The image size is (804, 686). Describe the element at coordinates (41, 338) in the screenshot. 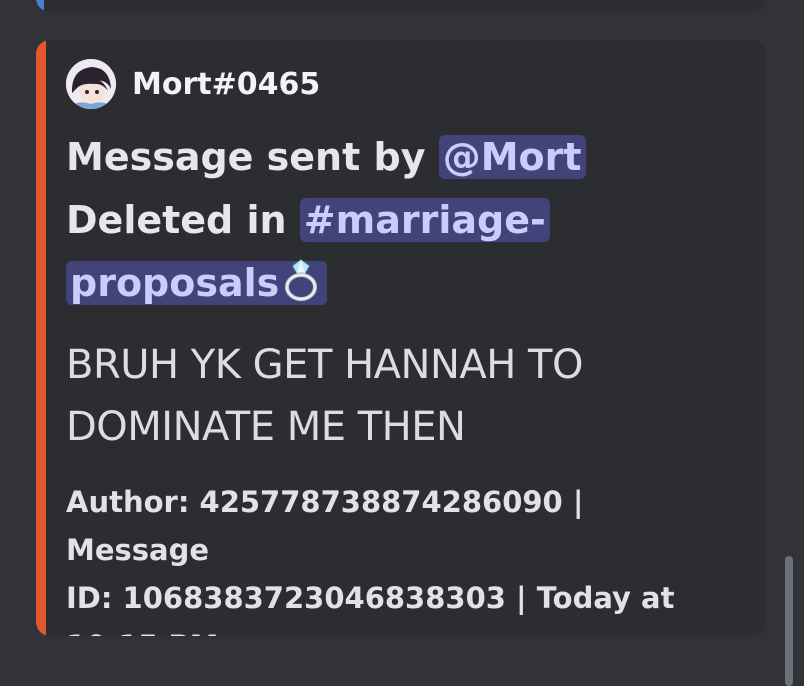

I see `embed-accent-bar` at that location.